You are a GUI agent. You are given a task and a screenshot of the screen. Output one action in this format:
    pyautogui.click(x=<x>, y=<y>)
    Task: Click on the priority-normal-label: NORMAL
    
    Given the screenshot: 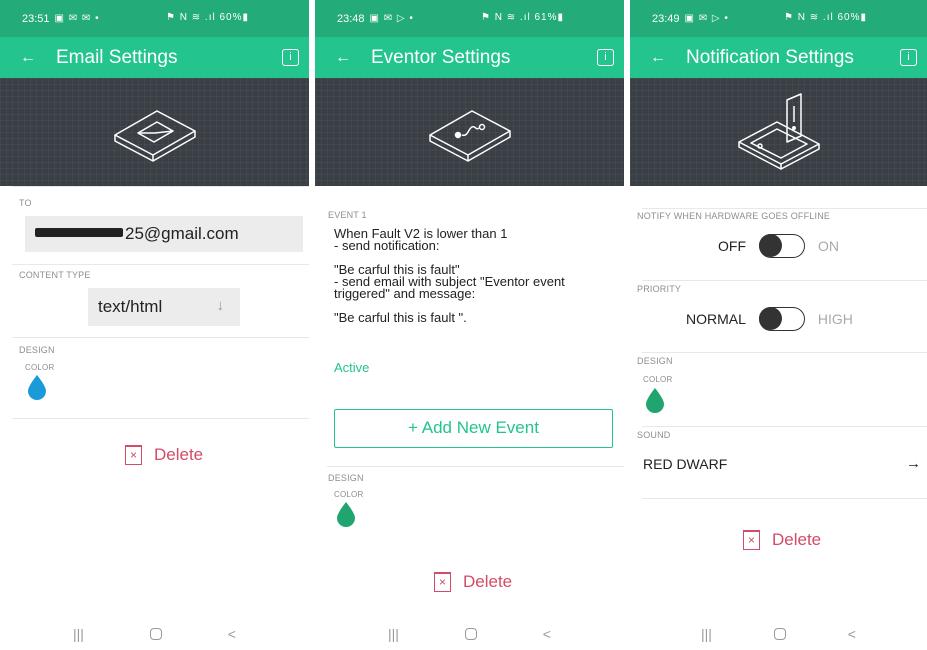 What is the action you would take?
    pyautogui.click(x=716, y=319)
    